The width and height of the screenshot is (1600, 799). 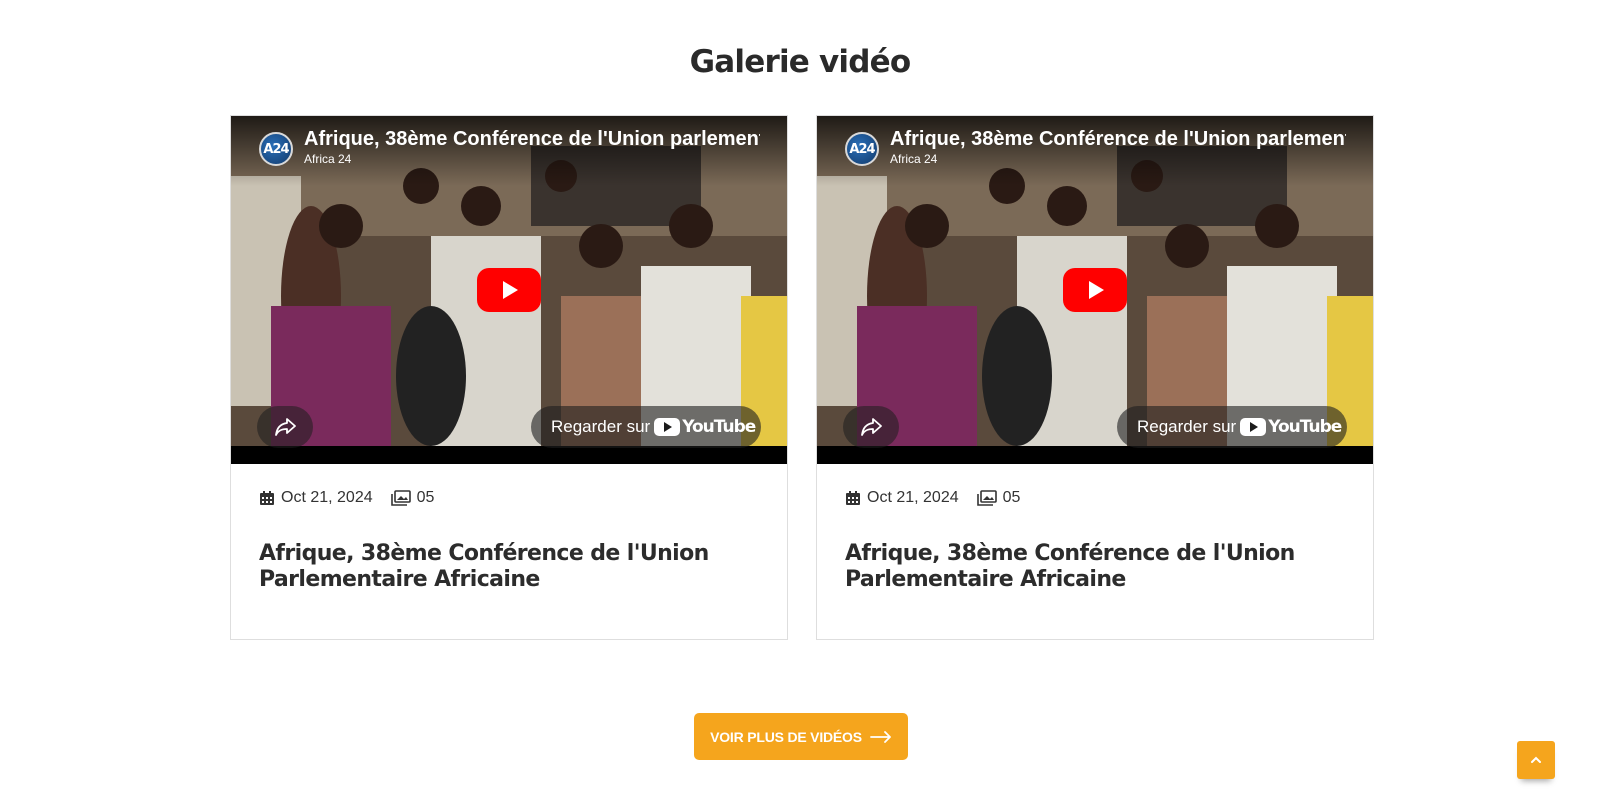 I want to click on arrow-right-icon, so click(x=880, y=736).